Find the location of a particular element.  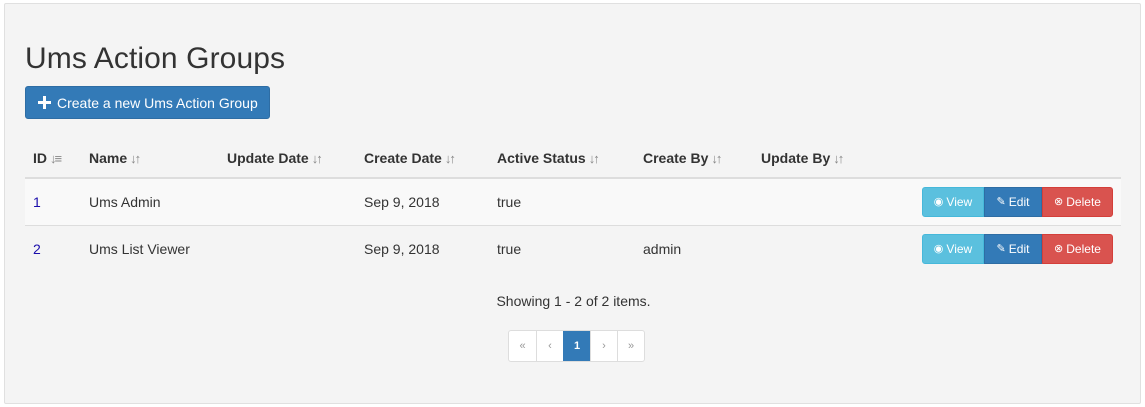

page-last-button: » is located at coordinates (630, 346).